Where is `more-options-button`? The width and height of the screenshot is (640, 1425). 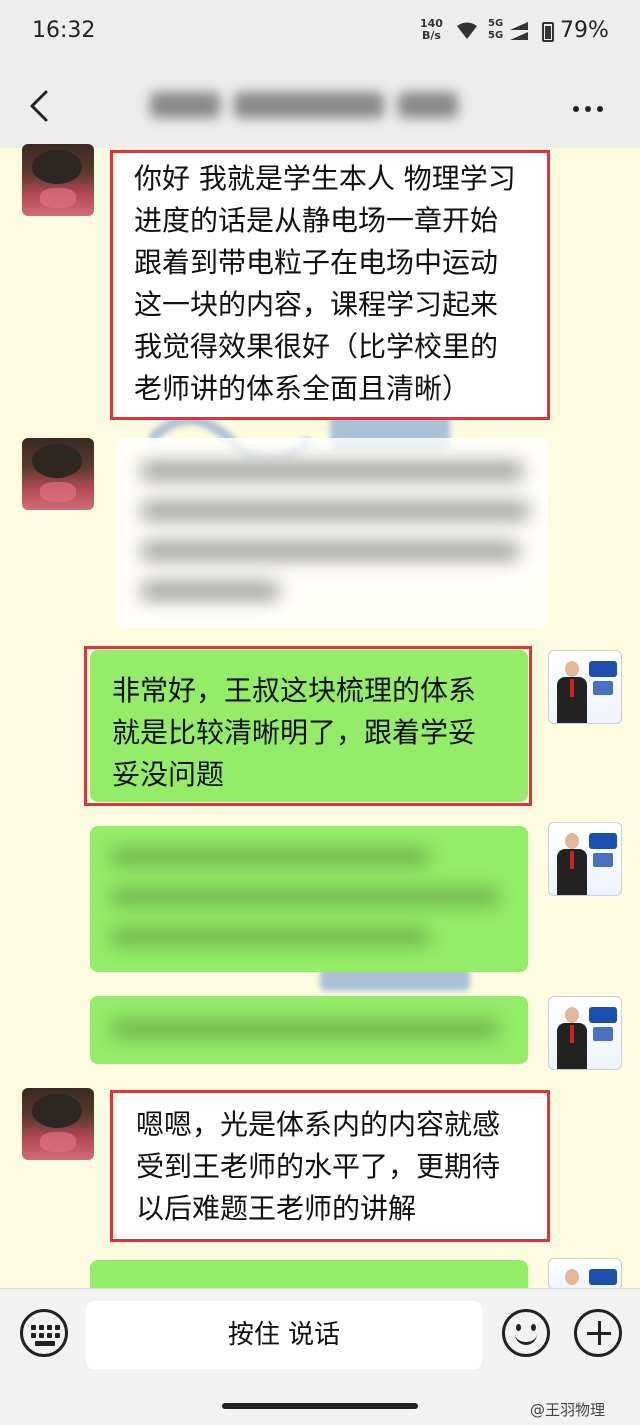
more-options-button is located at coordinates (588, 109).